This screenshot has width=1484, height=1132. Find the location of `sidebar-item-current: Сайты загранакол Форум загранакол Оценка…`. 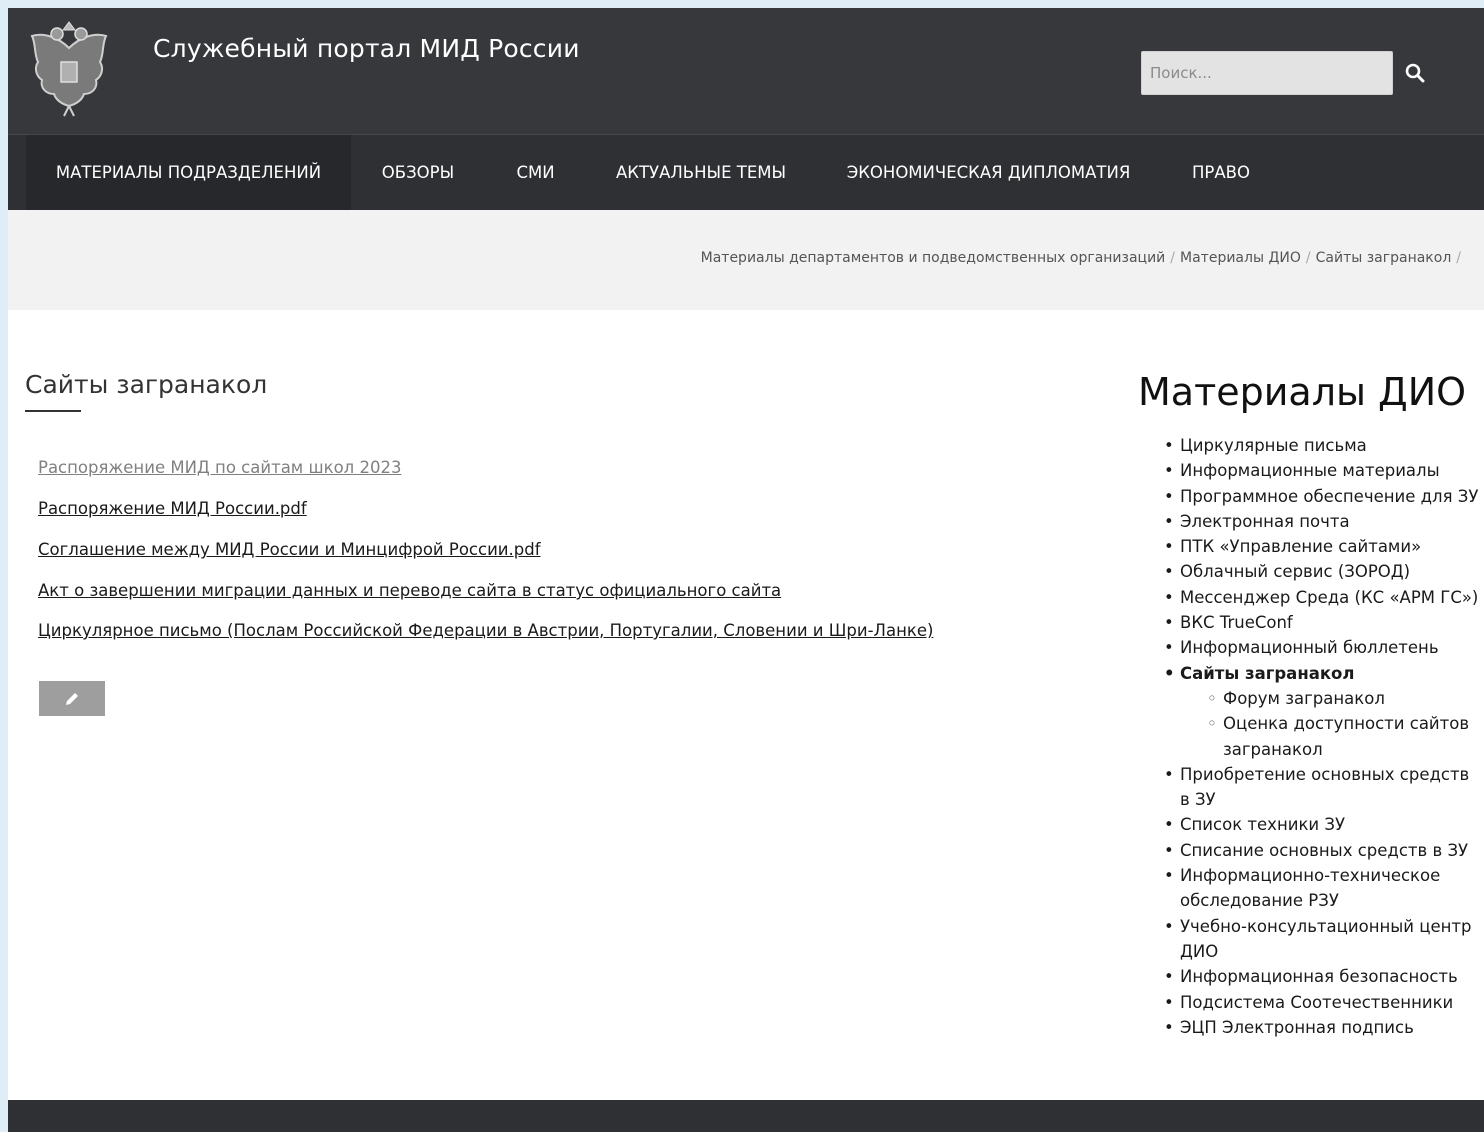

sidebar-item-current: Сайты загранакол Форум загранакол Оценка… is located at coordinates (1322, 711).